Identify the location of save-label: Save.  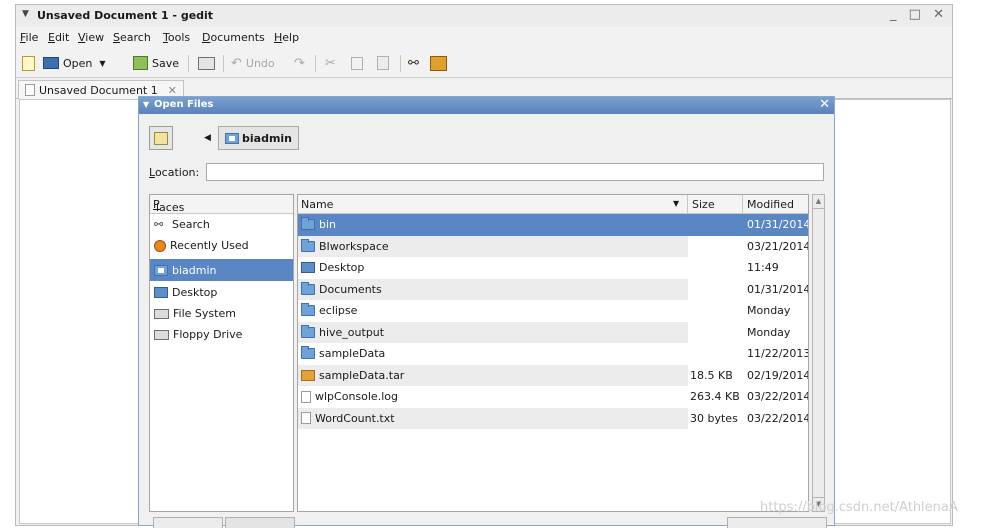
(166, 63).